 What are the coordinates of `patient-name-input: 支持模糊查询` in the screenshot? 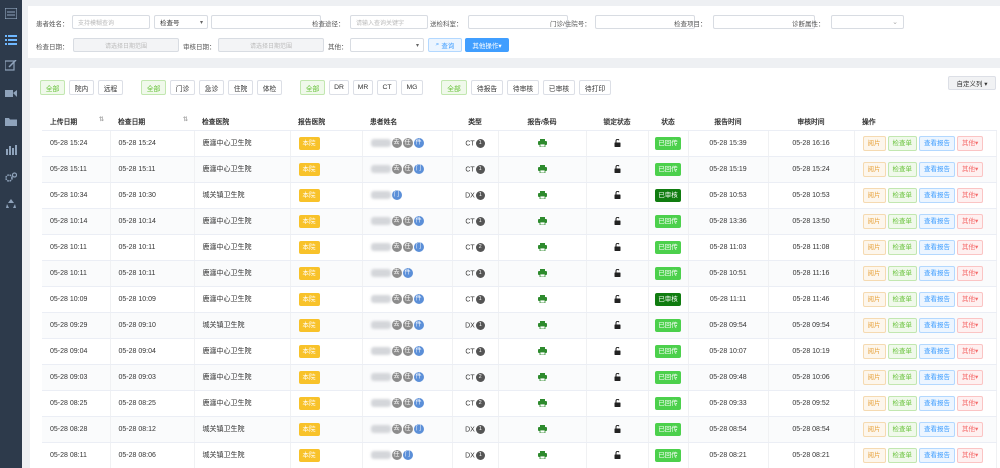 It's located at (111, 22).